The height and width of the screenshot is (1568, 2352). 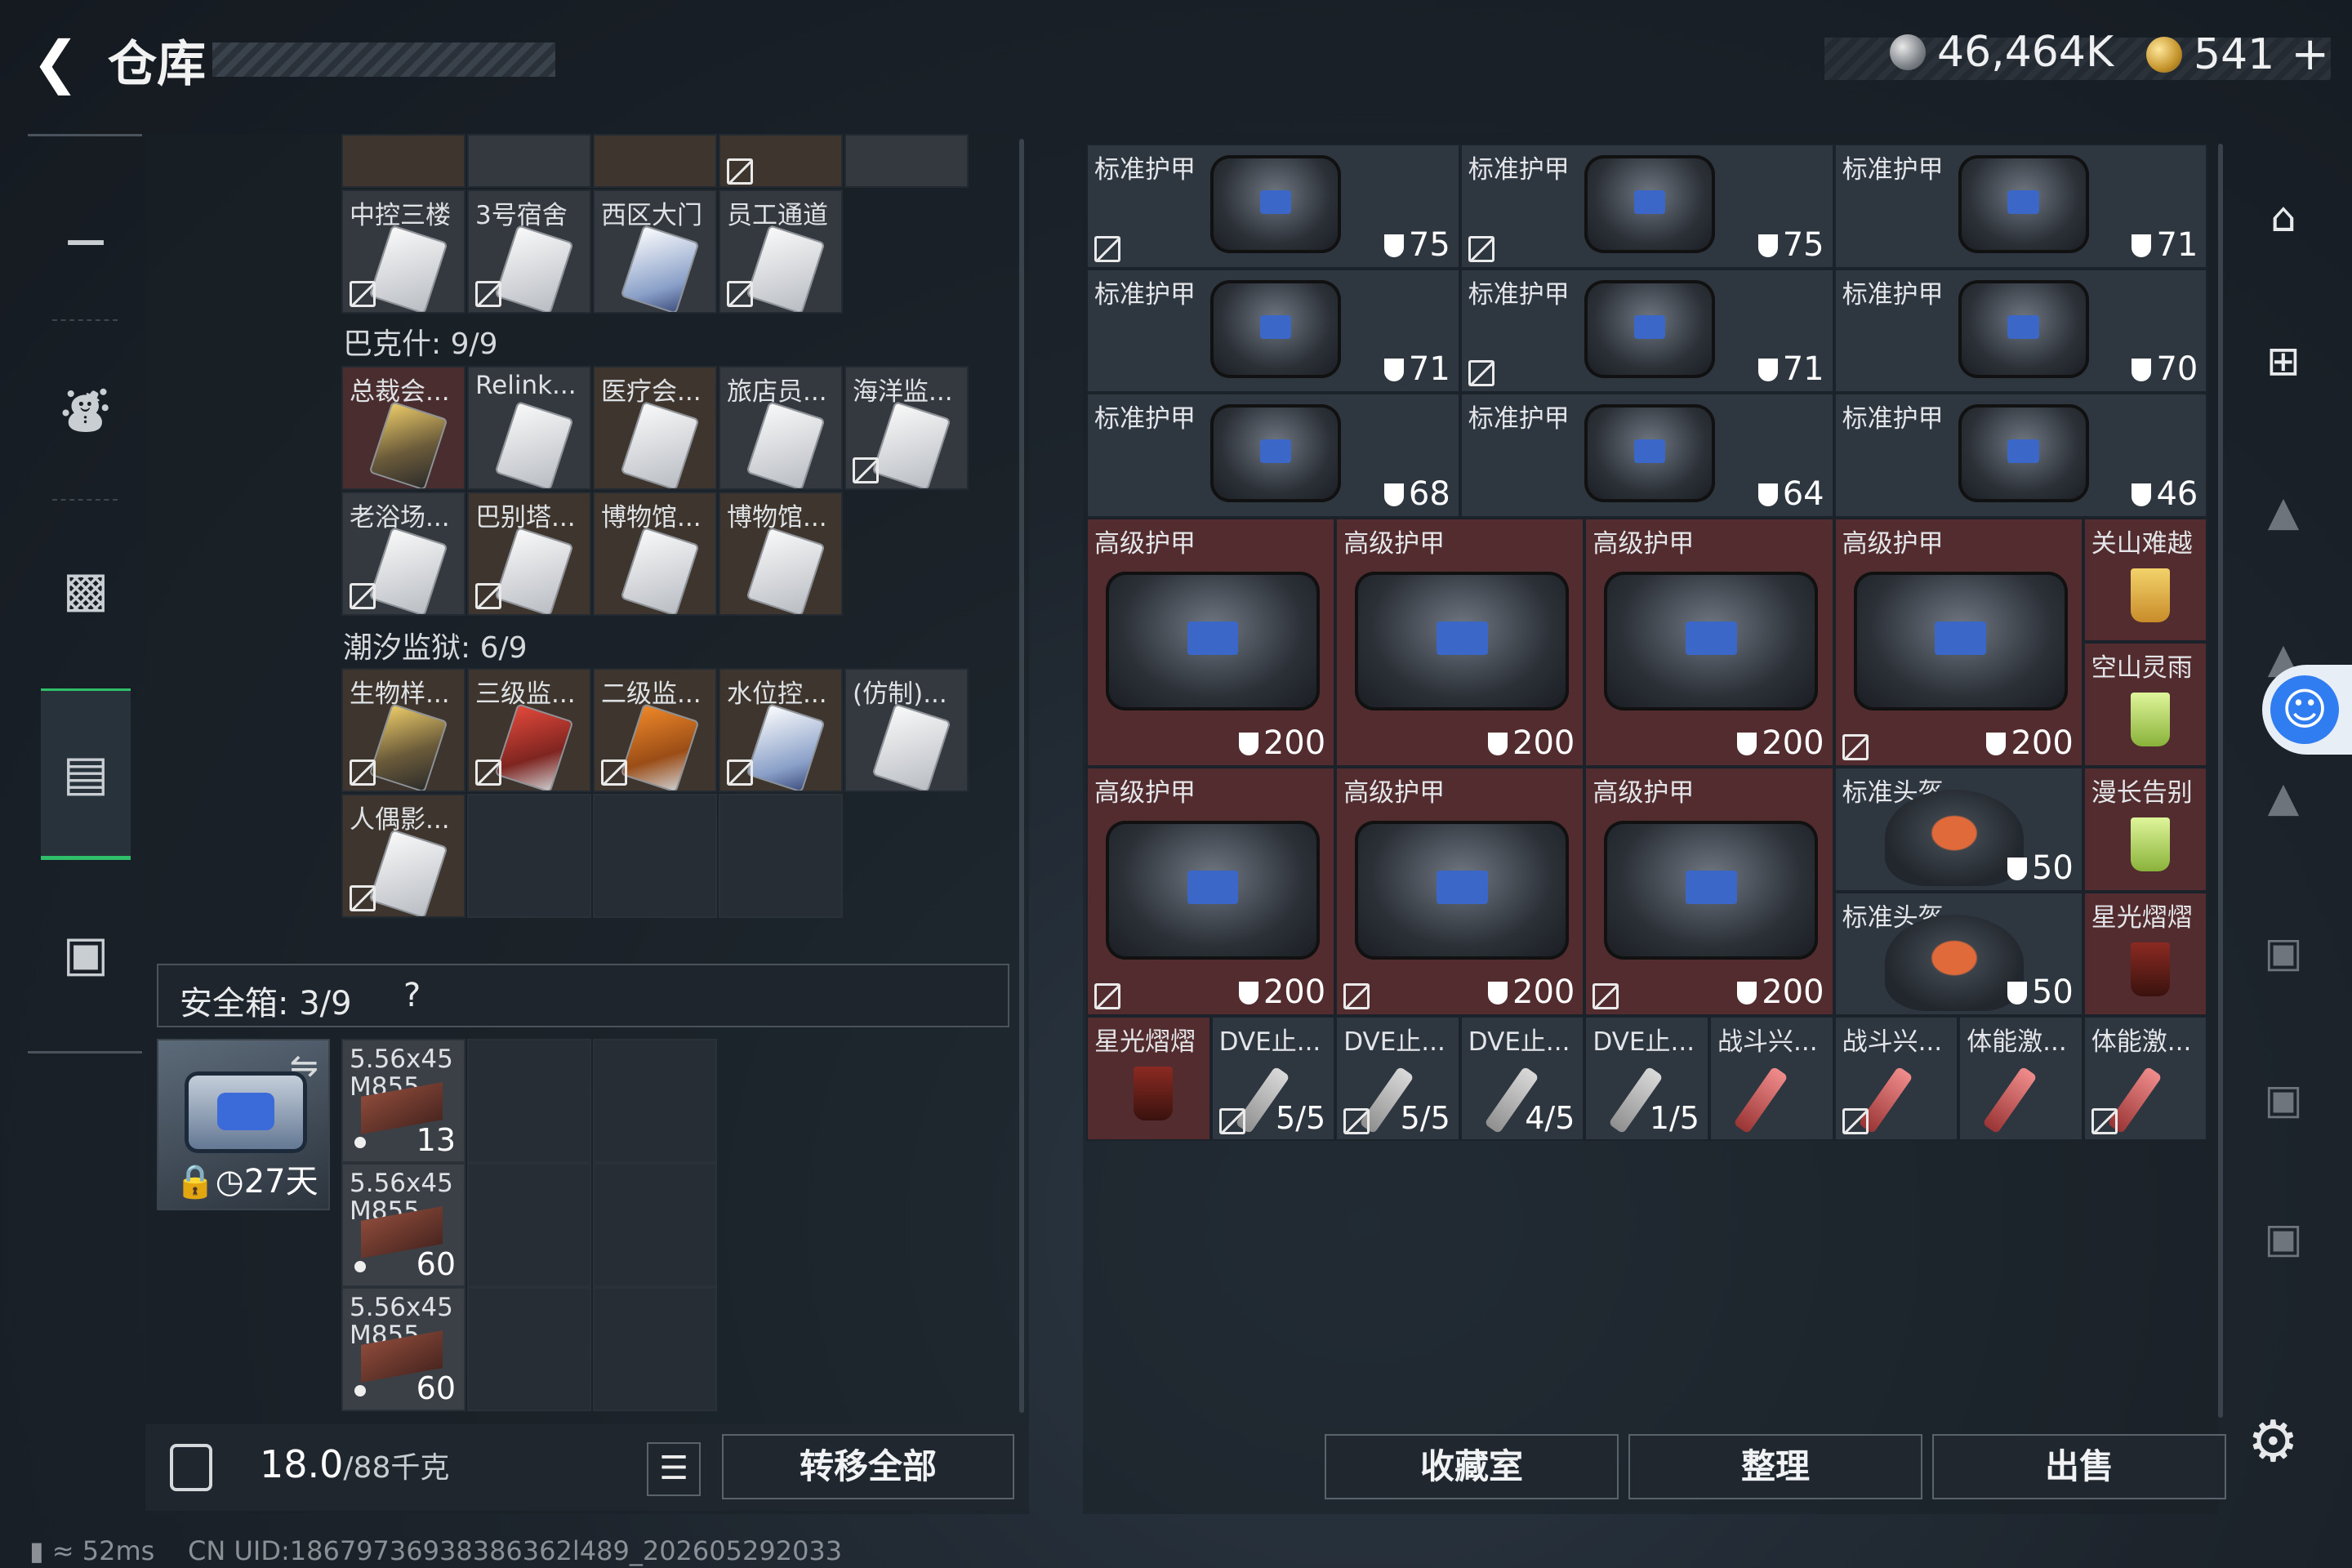 I want to click on back-arrow-icon: ❮, so click(x=55, y=62).